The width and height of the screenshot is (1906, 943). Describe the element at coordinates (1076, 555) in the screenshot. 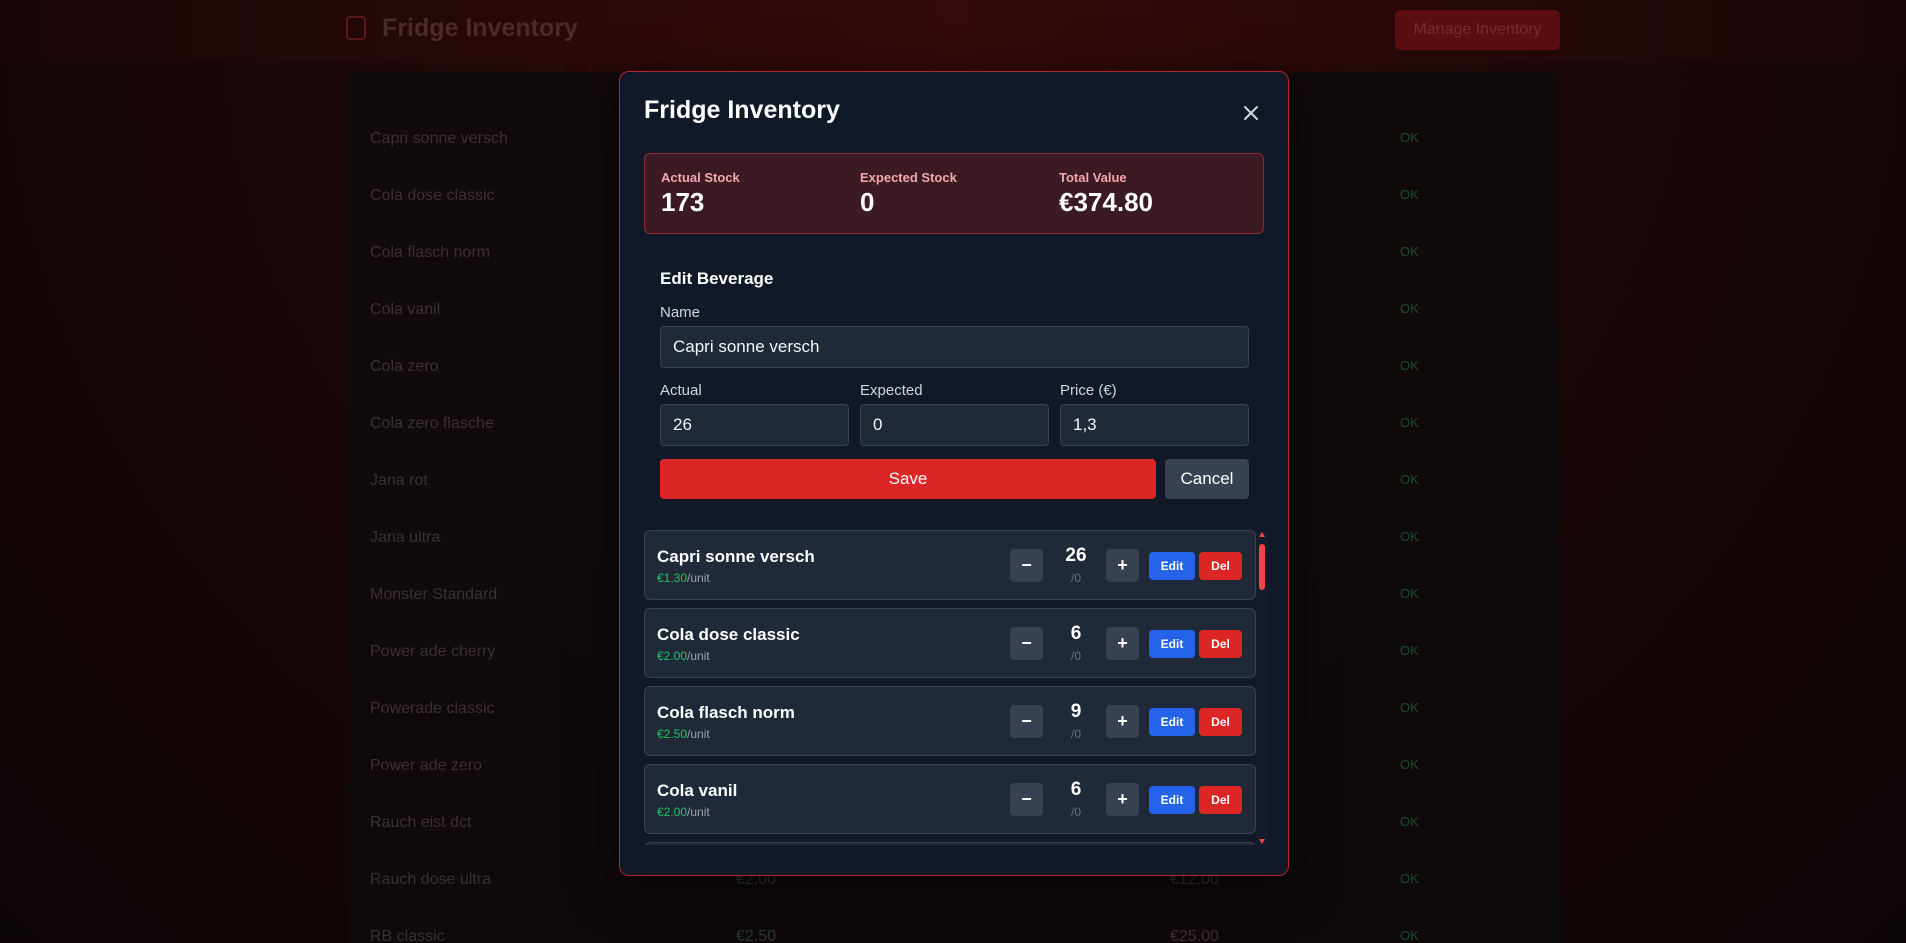

I see `item-quantity: 26` at that location.